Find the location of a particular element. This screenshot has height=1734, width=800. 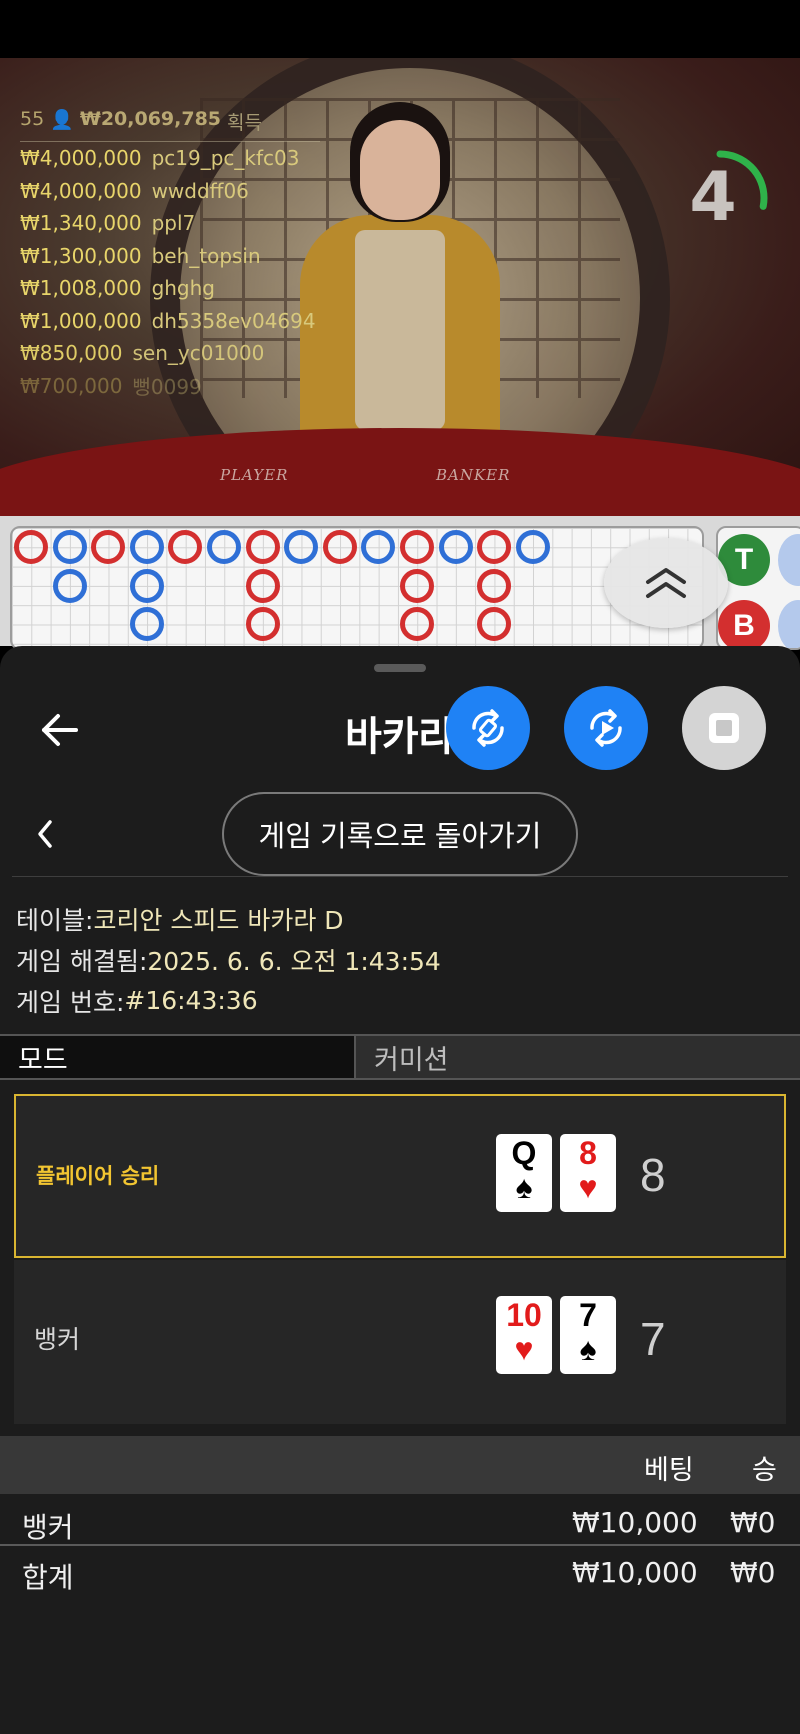

card-rank: 8 is located at coordinates (588, 1153).